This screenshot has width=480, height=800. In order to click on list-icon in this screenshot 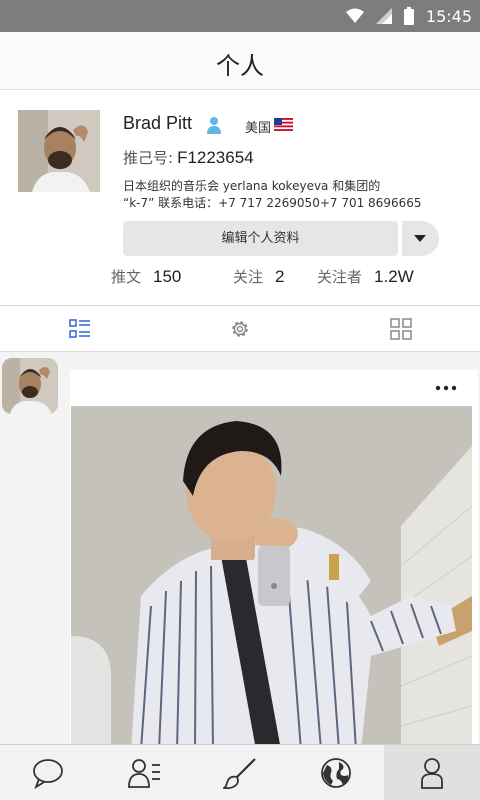, I will do `click(80, 329)`.